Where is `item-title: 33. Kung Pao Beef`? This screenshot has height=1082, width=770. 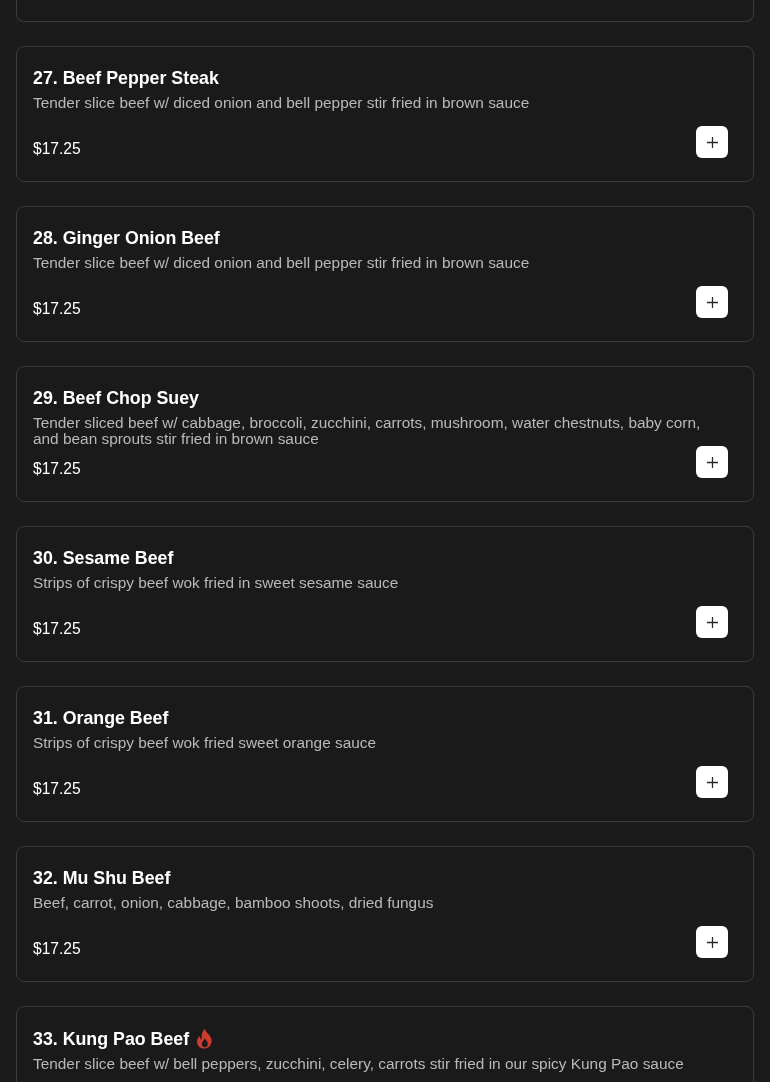 item-title: 33. Kung Pao Beef is located at coordinates (111, 1038).